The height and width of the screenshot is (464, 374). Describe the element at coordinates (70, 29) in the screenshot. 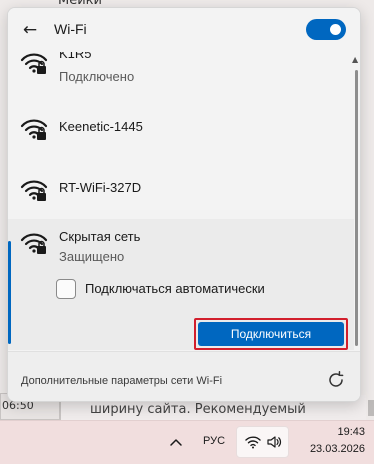

I see `flyout-title: Wi-Fi` at that location.